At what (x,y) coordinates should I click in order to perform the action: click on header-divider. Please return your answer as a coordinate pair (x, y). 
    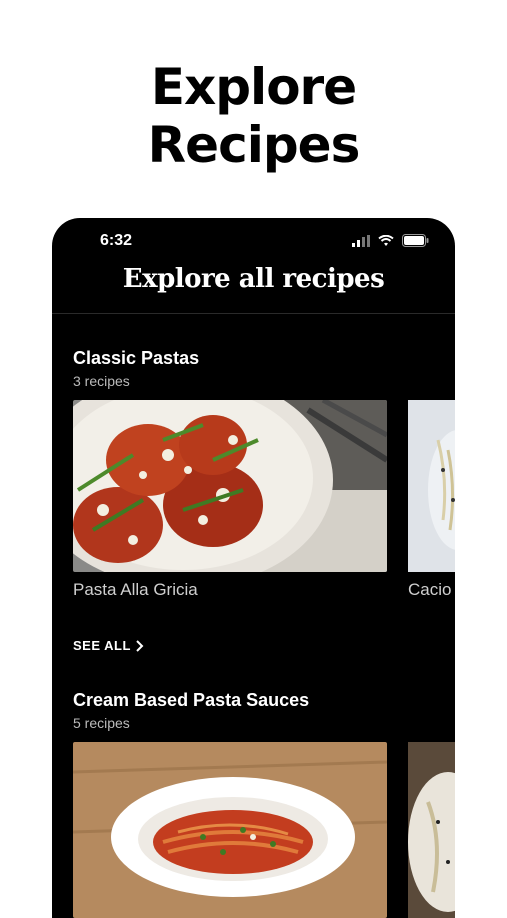
    Looking at the image, I should click on (253, 313).